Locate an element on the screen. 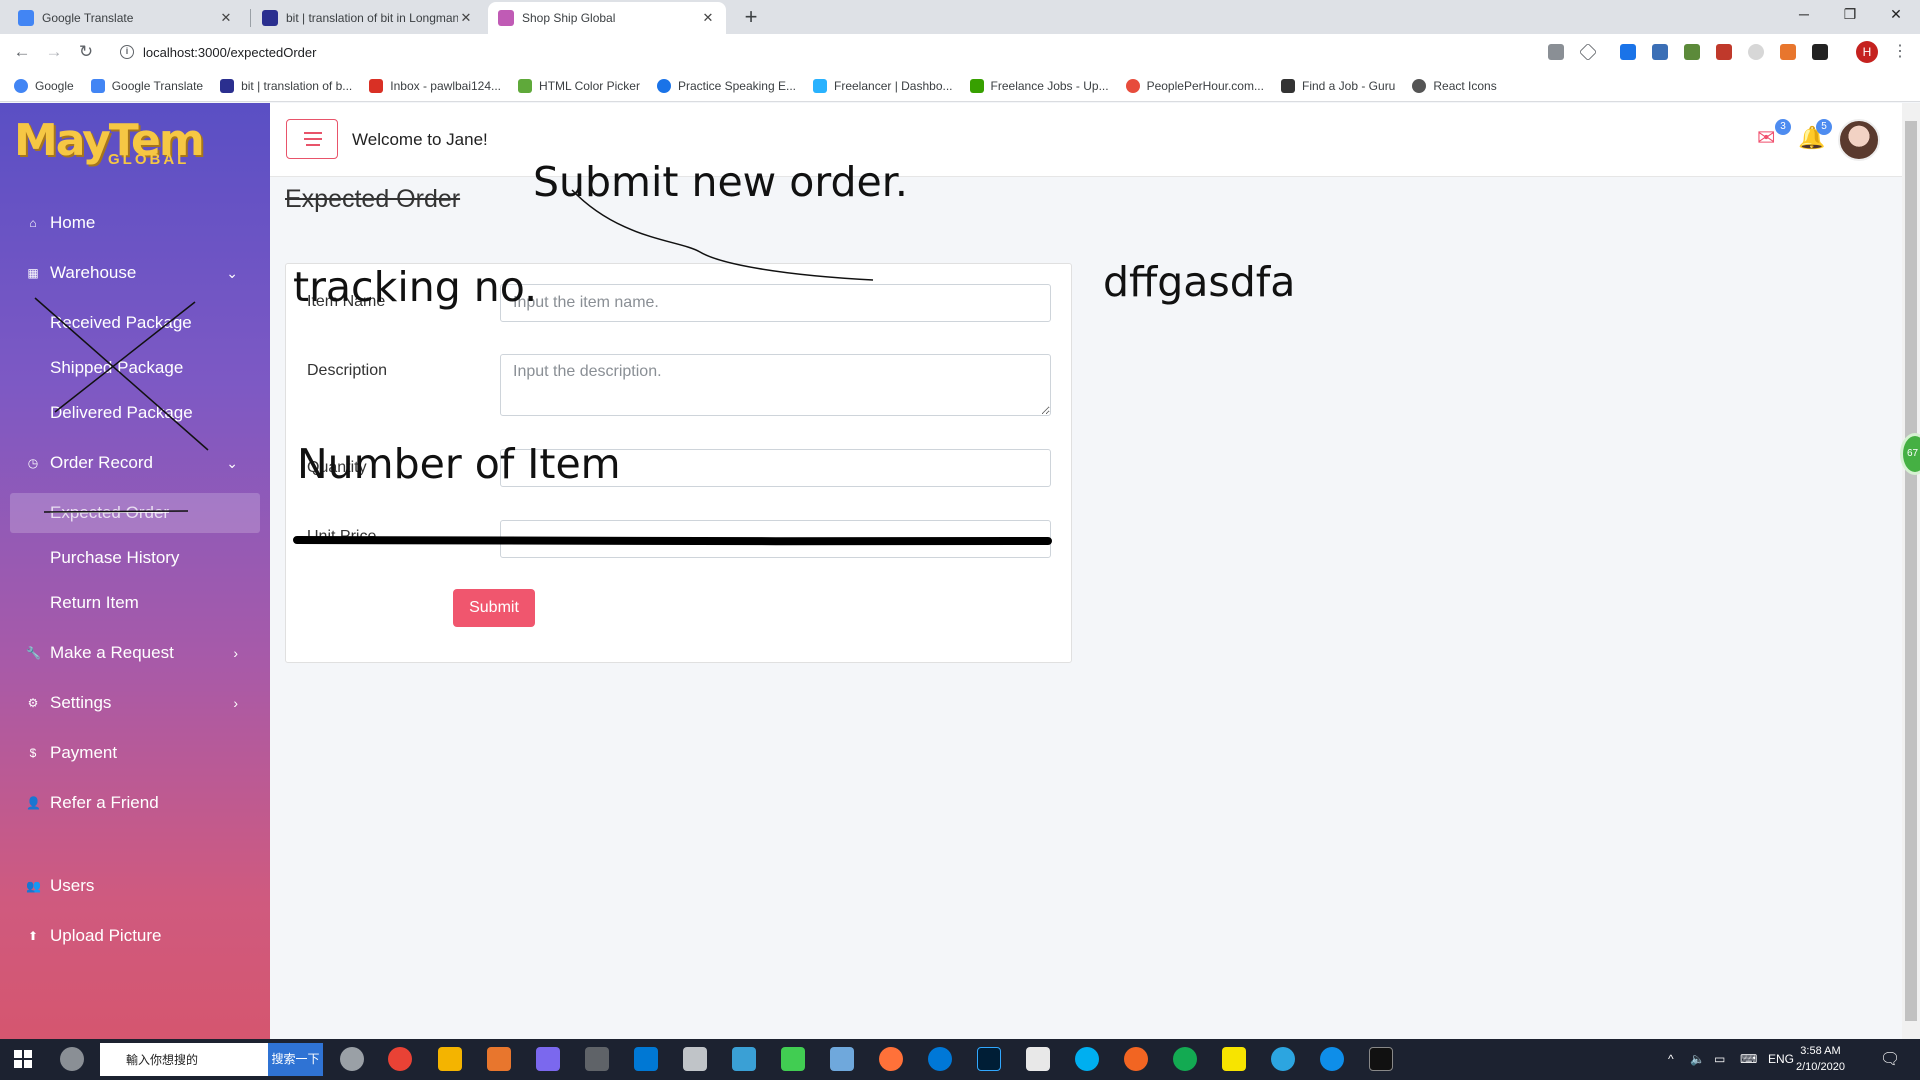 The width and height of the screenshot is (1920, 1080). page-scrollbar is located at coordinates (1911, 571).